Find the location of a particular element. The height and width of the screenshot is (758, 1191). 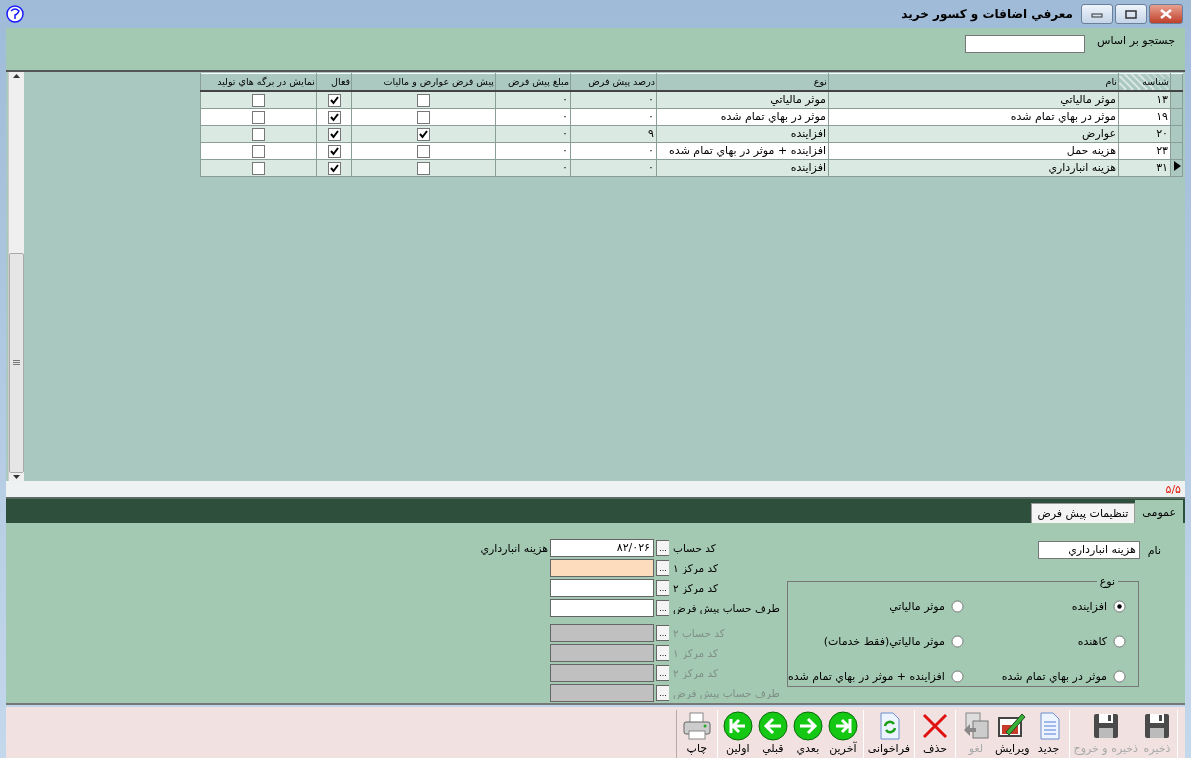

record-counter: ۵/۵ is located at coordinates (1173, 489).